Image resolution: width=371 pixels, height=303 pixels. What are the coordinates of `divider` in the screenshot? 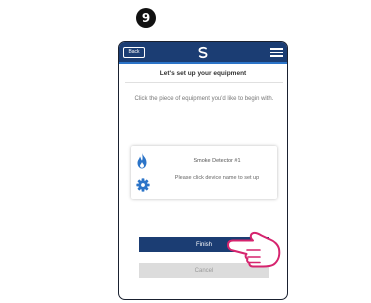 It's located at (204, 82).